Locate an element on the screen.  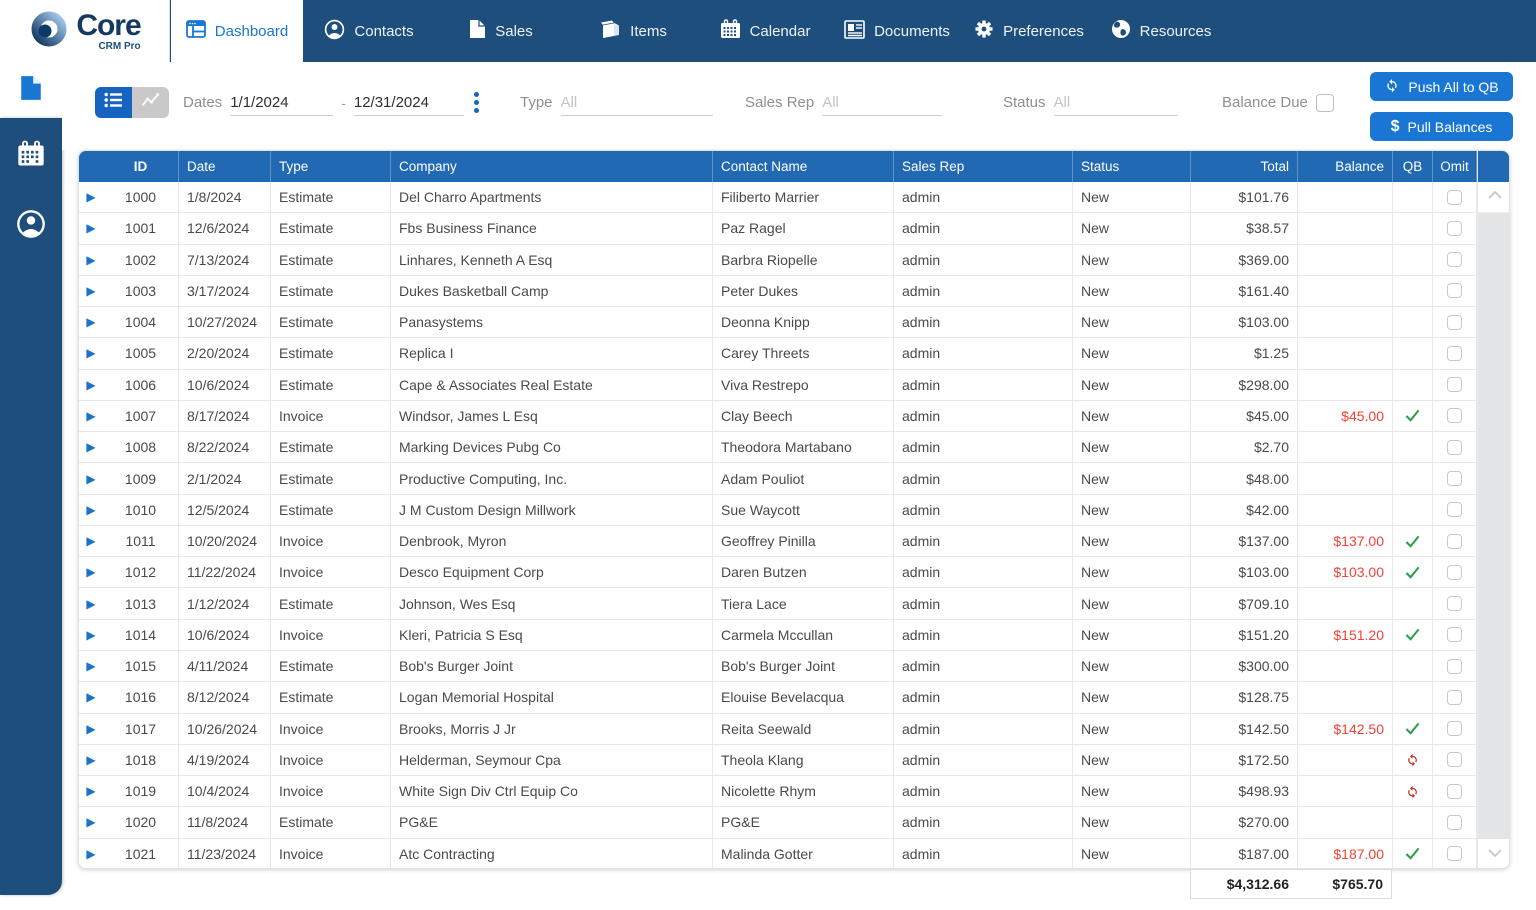
tab-resources: Resources is located at coordinates (1161, 31).